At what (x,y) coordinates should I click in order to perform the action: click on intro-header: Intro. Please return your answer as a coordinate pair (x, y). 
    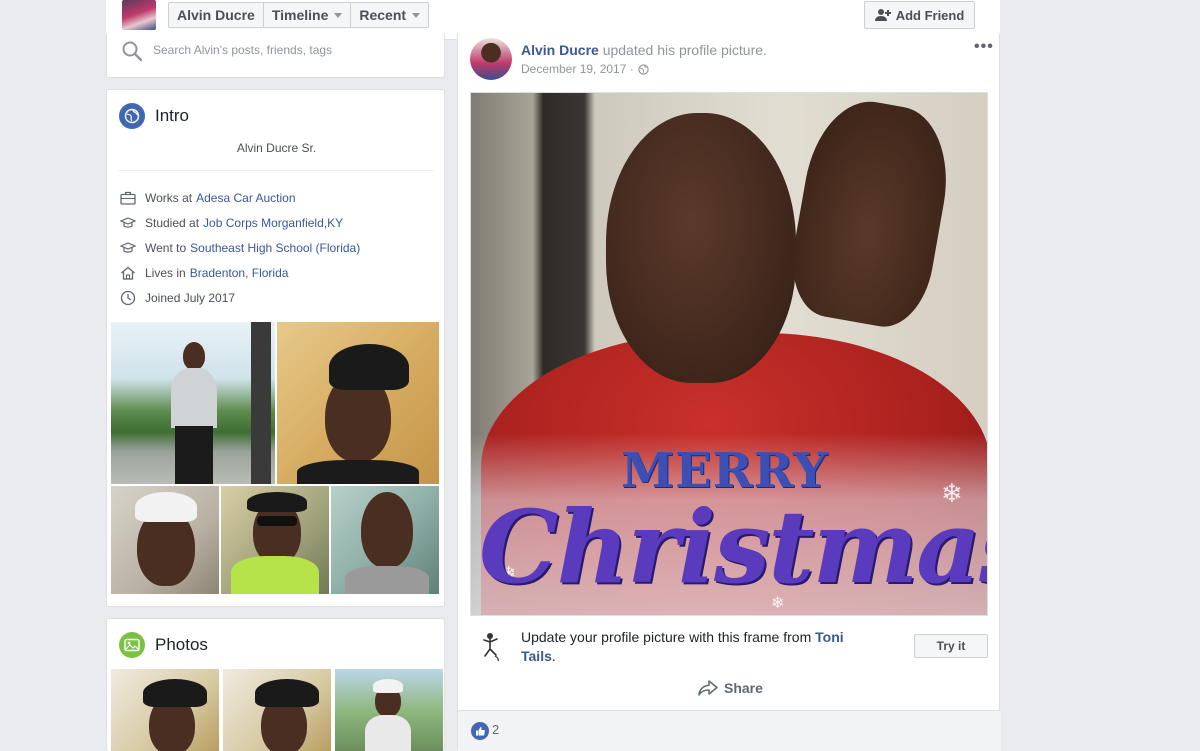
    Looking at the image, I should click on (154, 116).